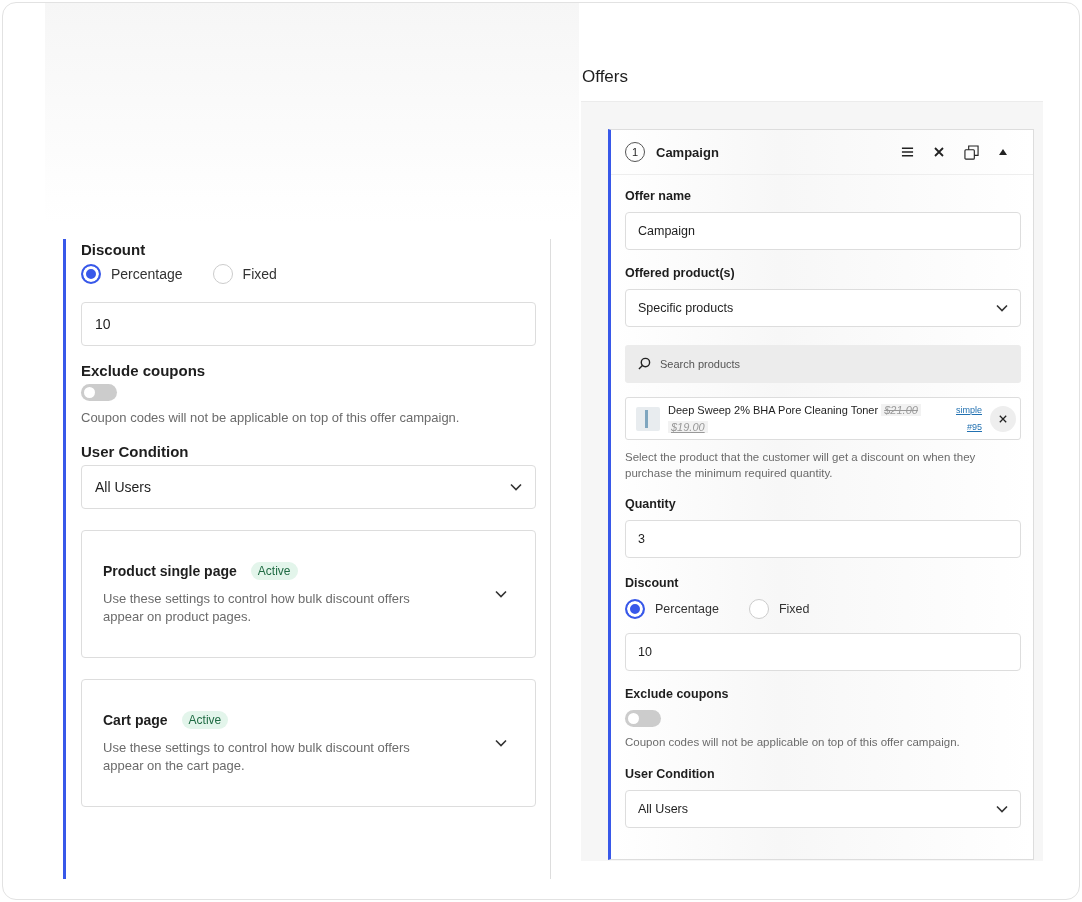 The image size is (1082, 902). Describe the element at coordinates (605, 77) in the screenshot. I see `section-heading: Offers` at that location.